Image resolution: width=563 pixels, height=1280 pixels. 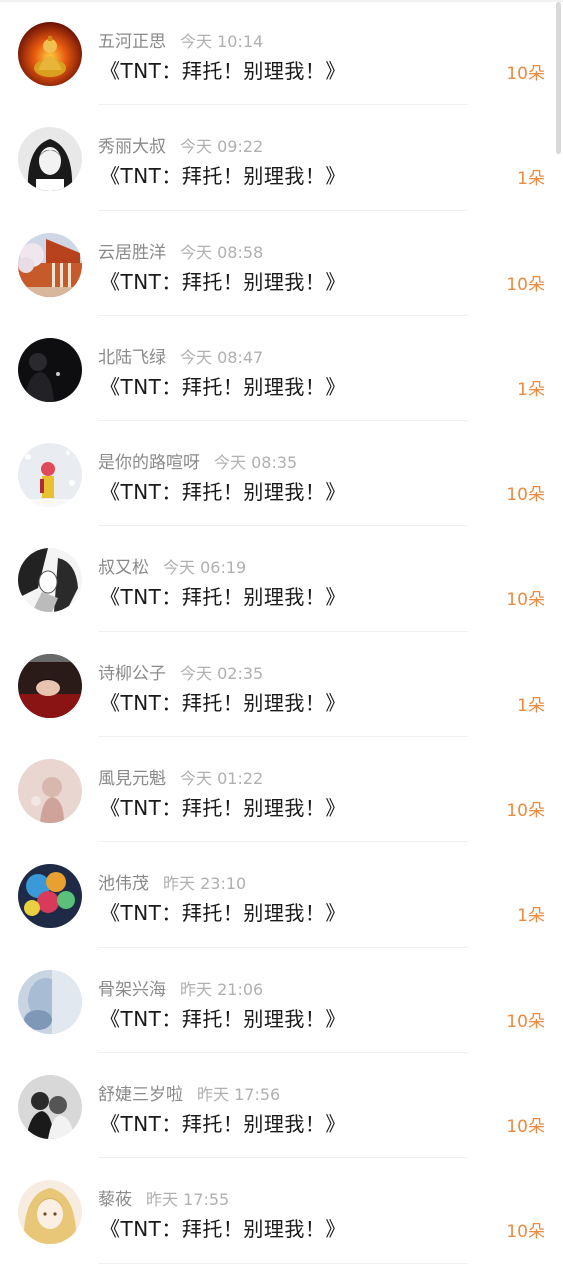 What do you see at coordinates (132, 779) in the screenshot?
I see `user-name-text: 風見元魁` at bounding box center [132, 779].